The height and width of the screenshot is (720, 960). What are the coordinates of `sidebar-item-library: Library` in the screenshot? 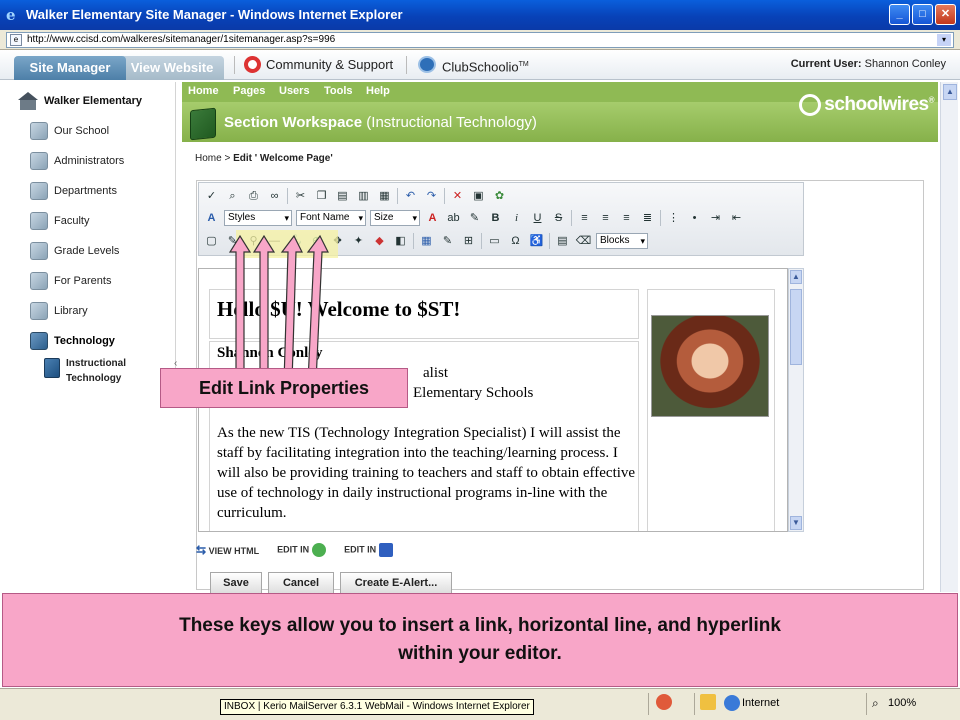 It's located at (59, 311).